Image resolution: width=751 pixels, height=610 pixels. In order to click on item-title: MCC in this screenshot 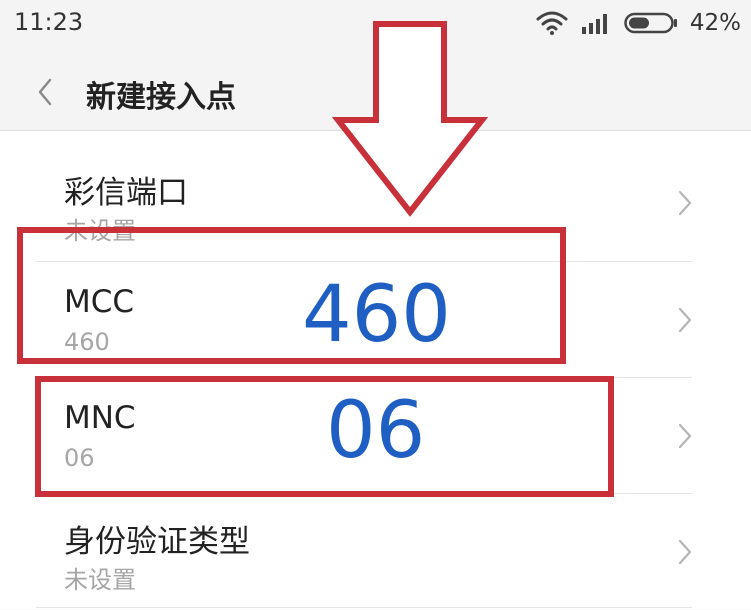, I will do `click(99, 302)`.